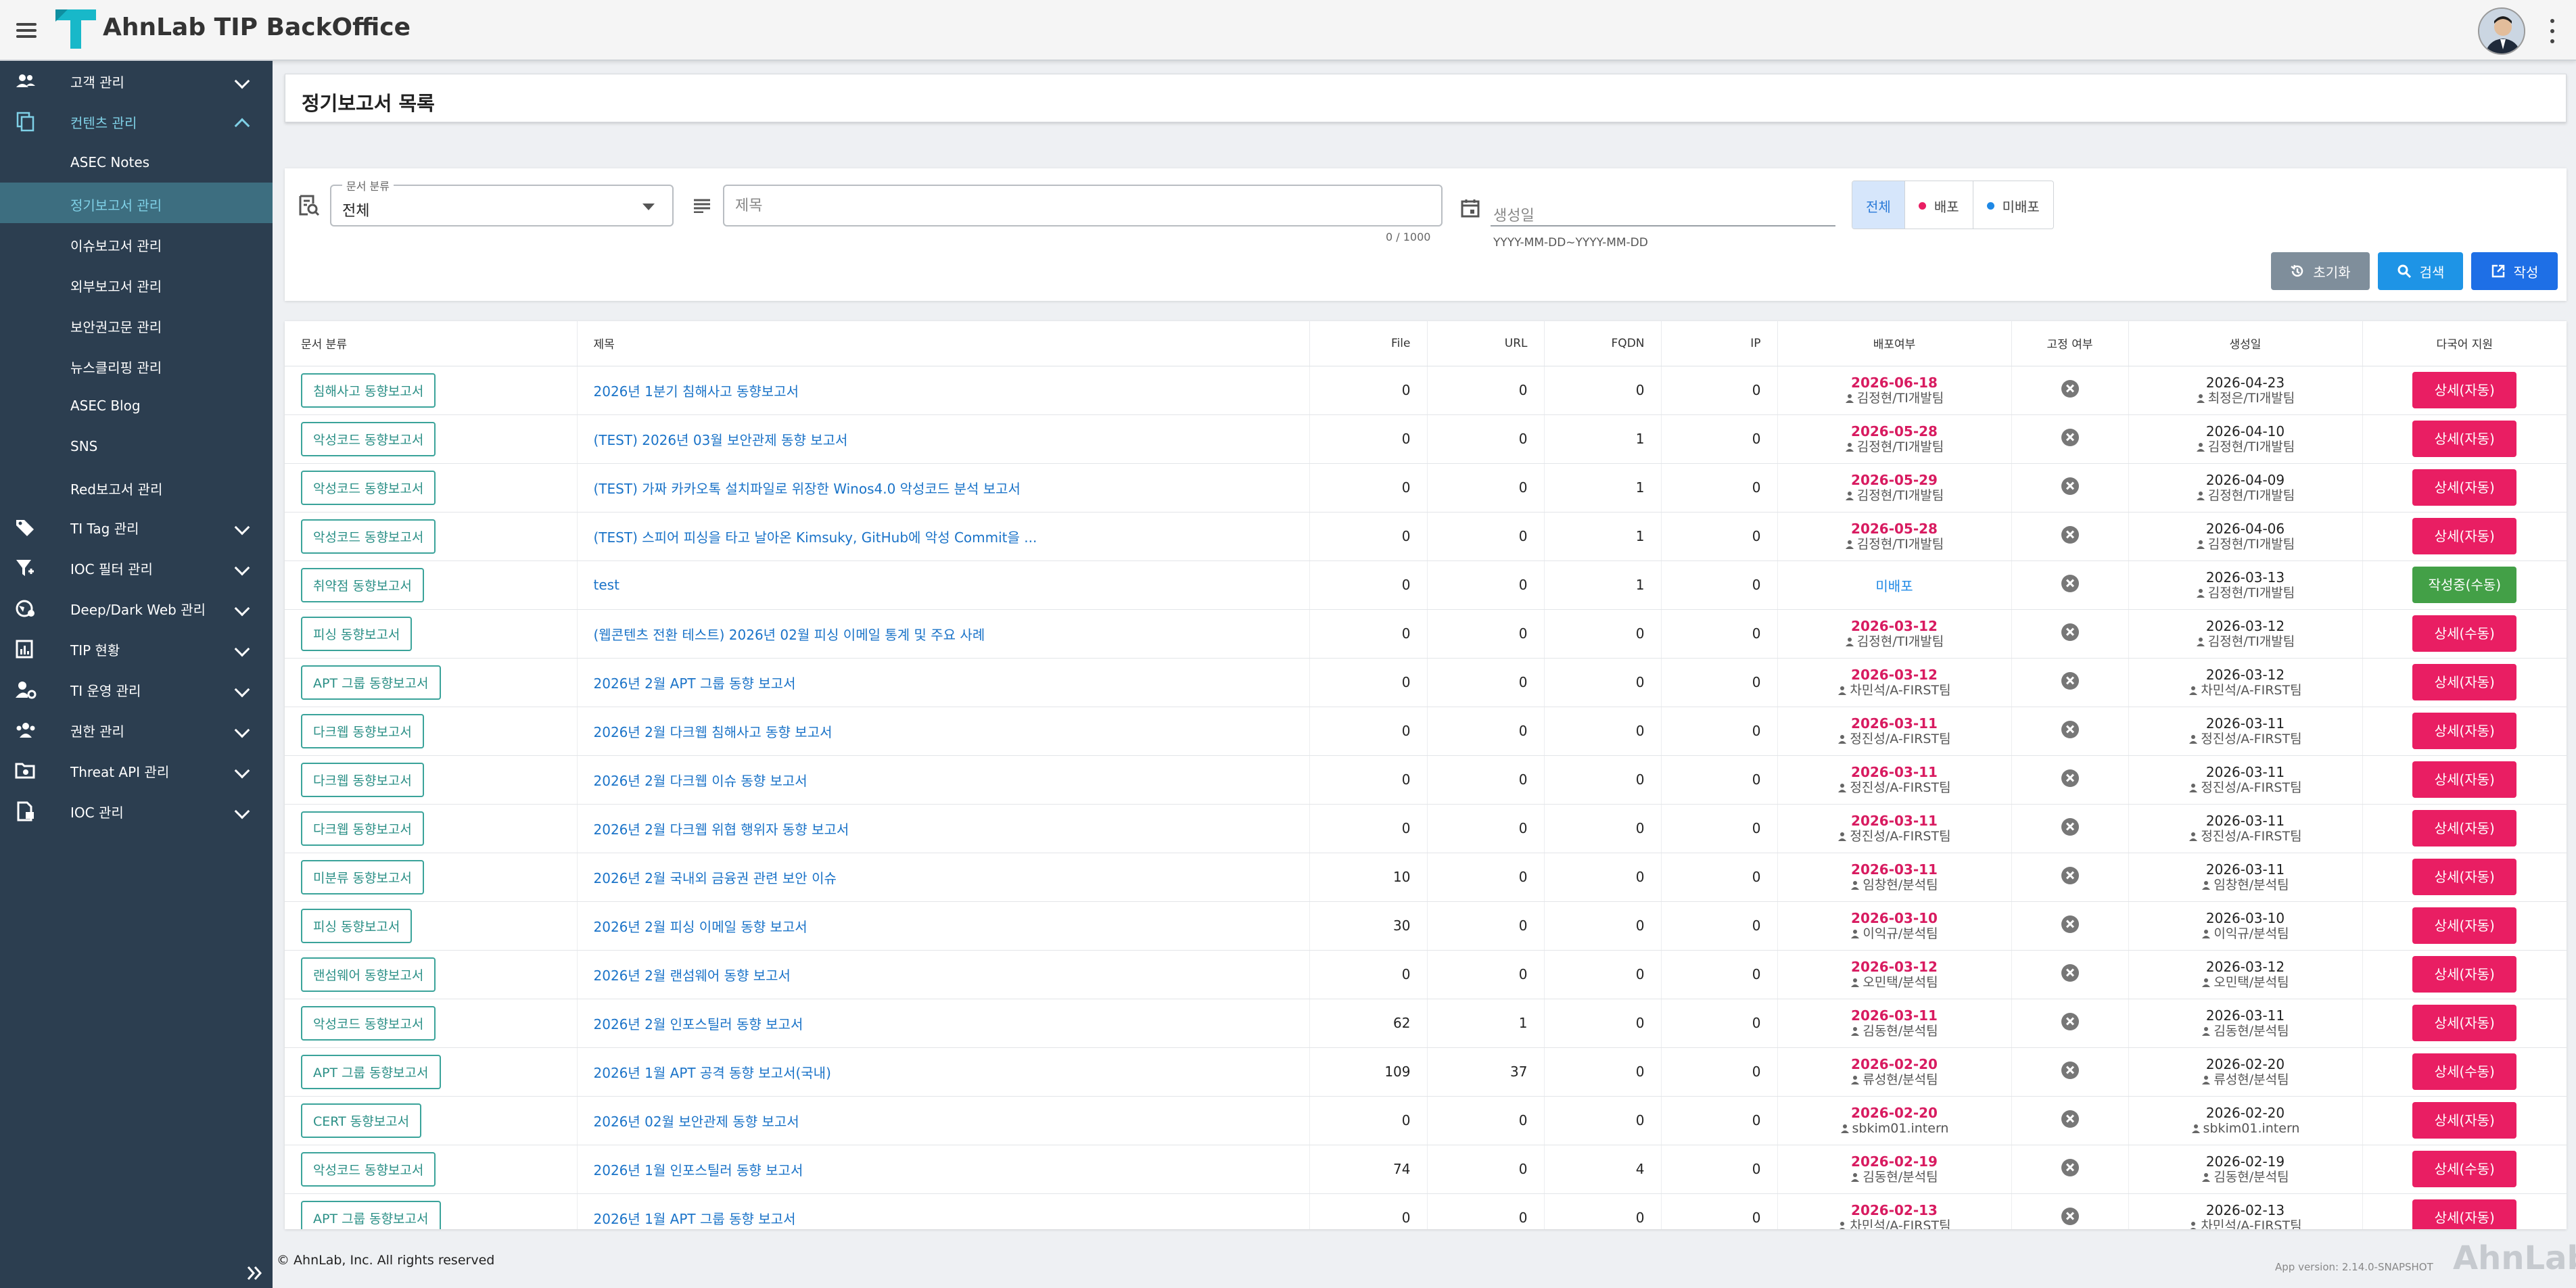  I want to click on report-title-link: 2026년 2월 인포스틸러 동향 보고서, so click(943, 1023).